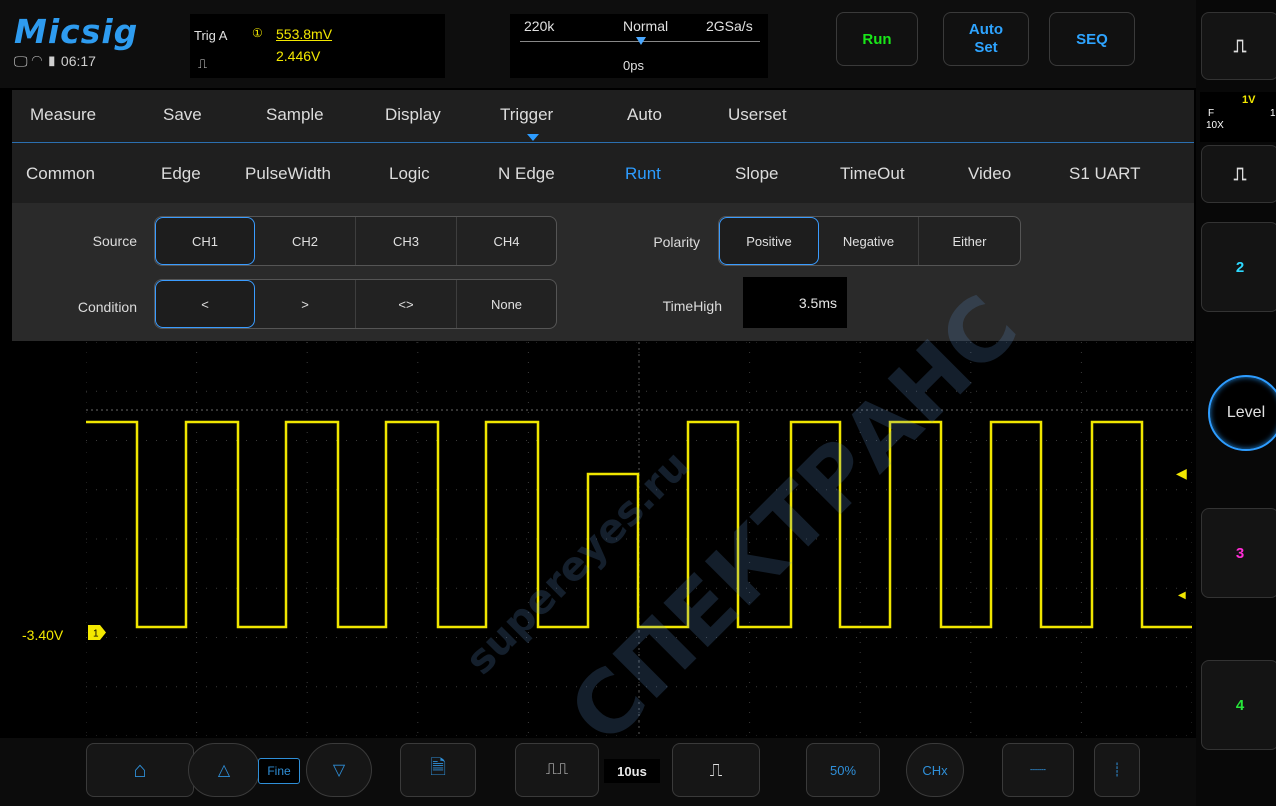  I want to click on ch1-pulse-button: ⎍, so click(1238, 174).